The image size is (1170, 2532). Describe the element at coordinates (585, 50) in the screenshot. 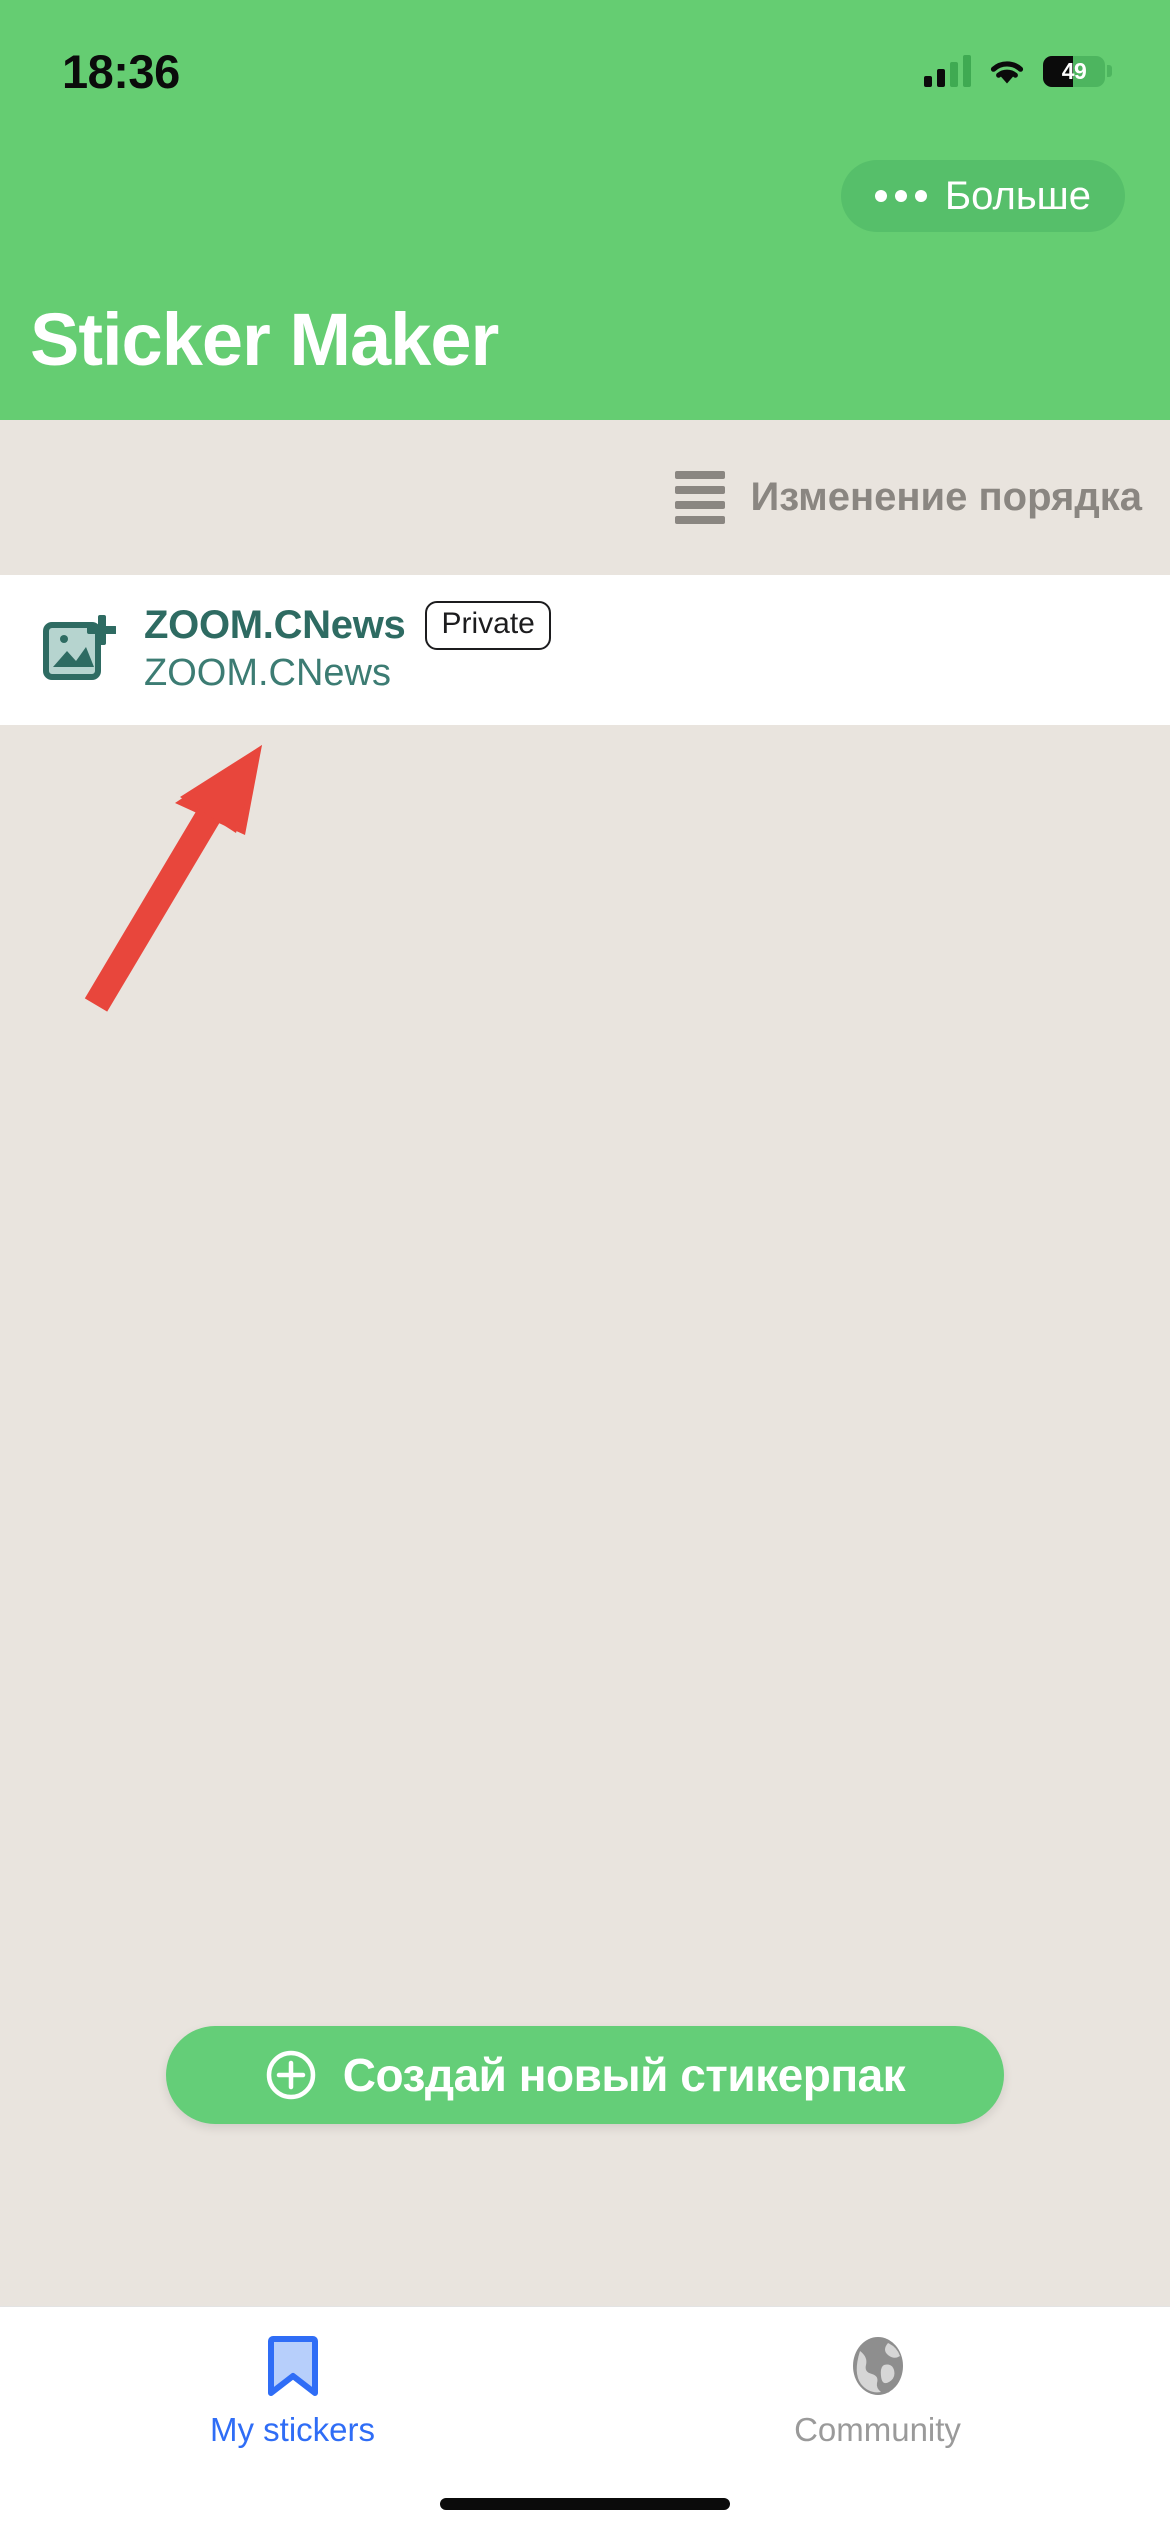

I see `status-bar: 18:36 49` at that location.